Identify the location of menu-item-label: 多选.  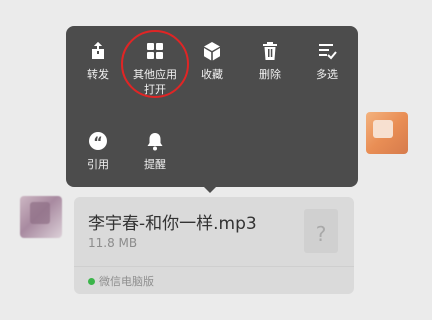
(327, 74).